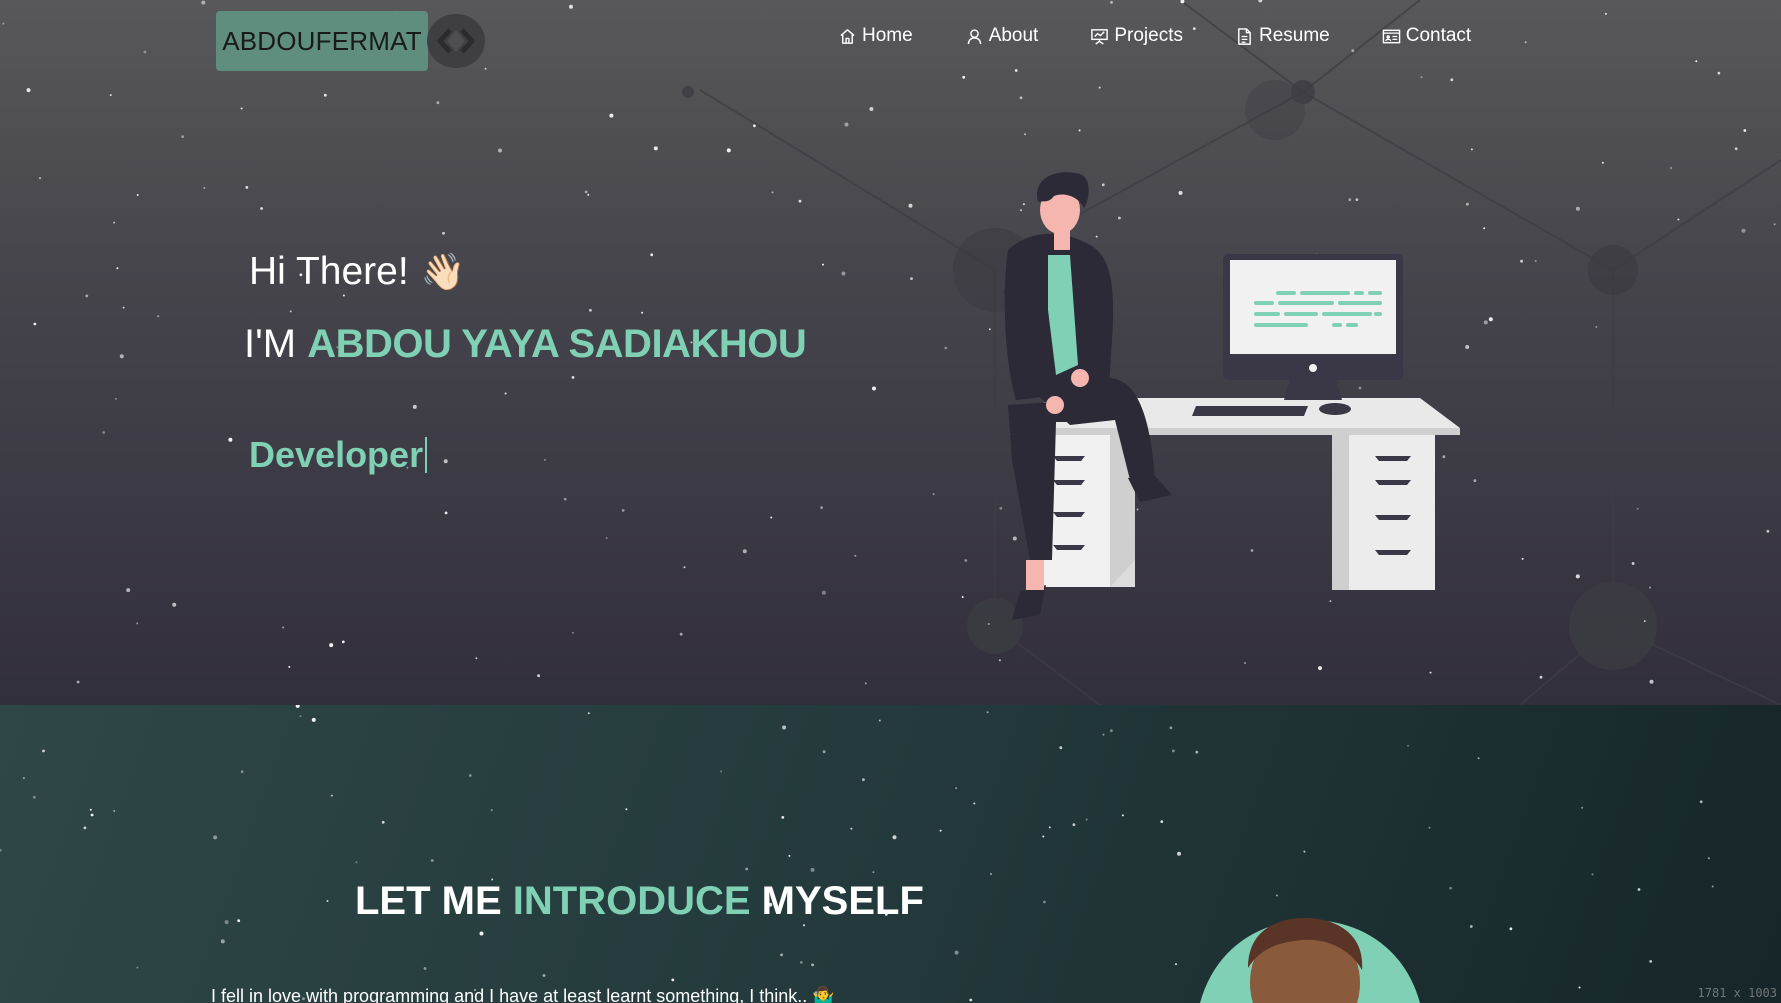 Image resolution: width=1781 pixels, height=1003 pixels. What do you see at coordinates (631, 901) in the screenshot?
I see `about-title-accent: INTRODUCE` at bounding box center [631, 901].